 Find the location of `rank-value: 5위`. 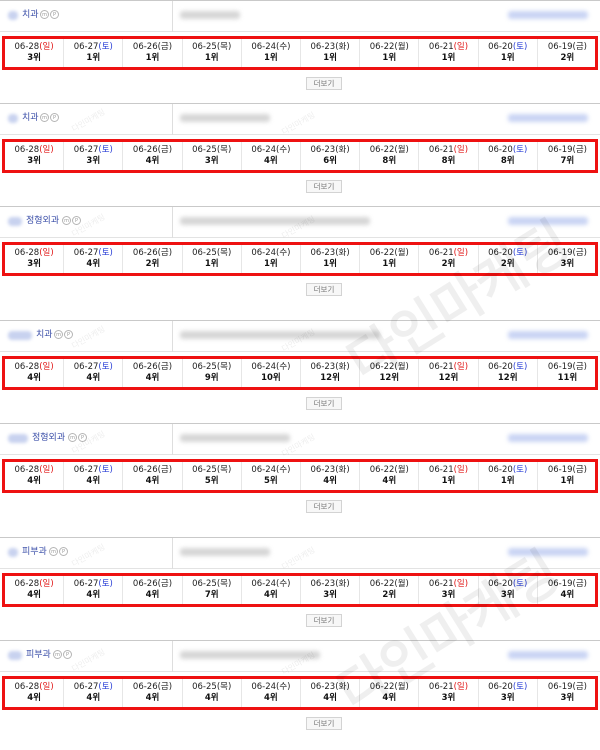

rank-value: 5위 is located at coordinates (271, 481).